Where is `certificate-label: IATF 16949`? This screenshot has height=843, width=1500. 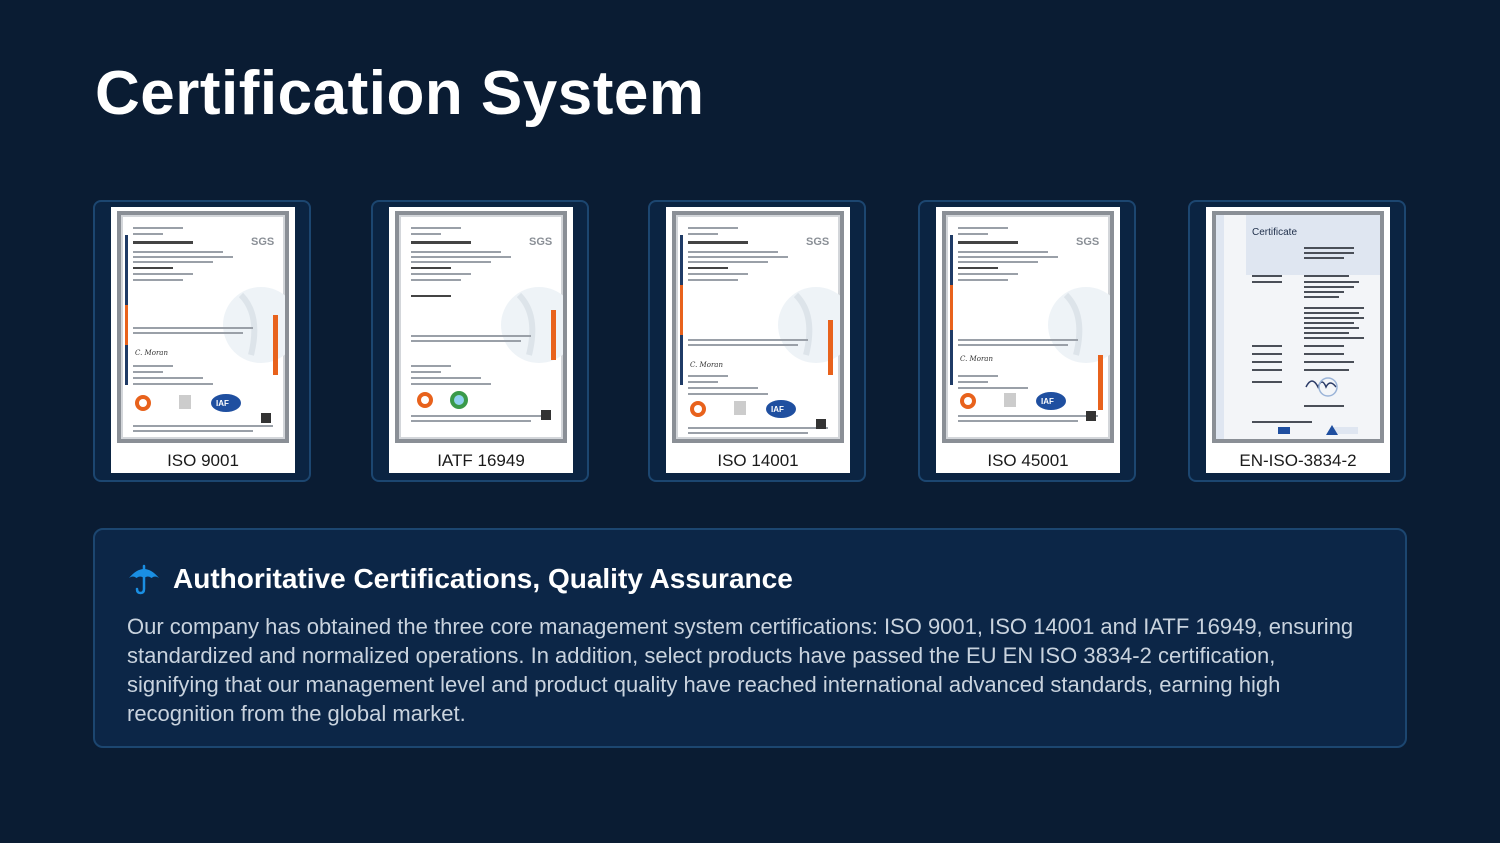
certificate-label: IATF 16949 is located at coordinates (481, 460).